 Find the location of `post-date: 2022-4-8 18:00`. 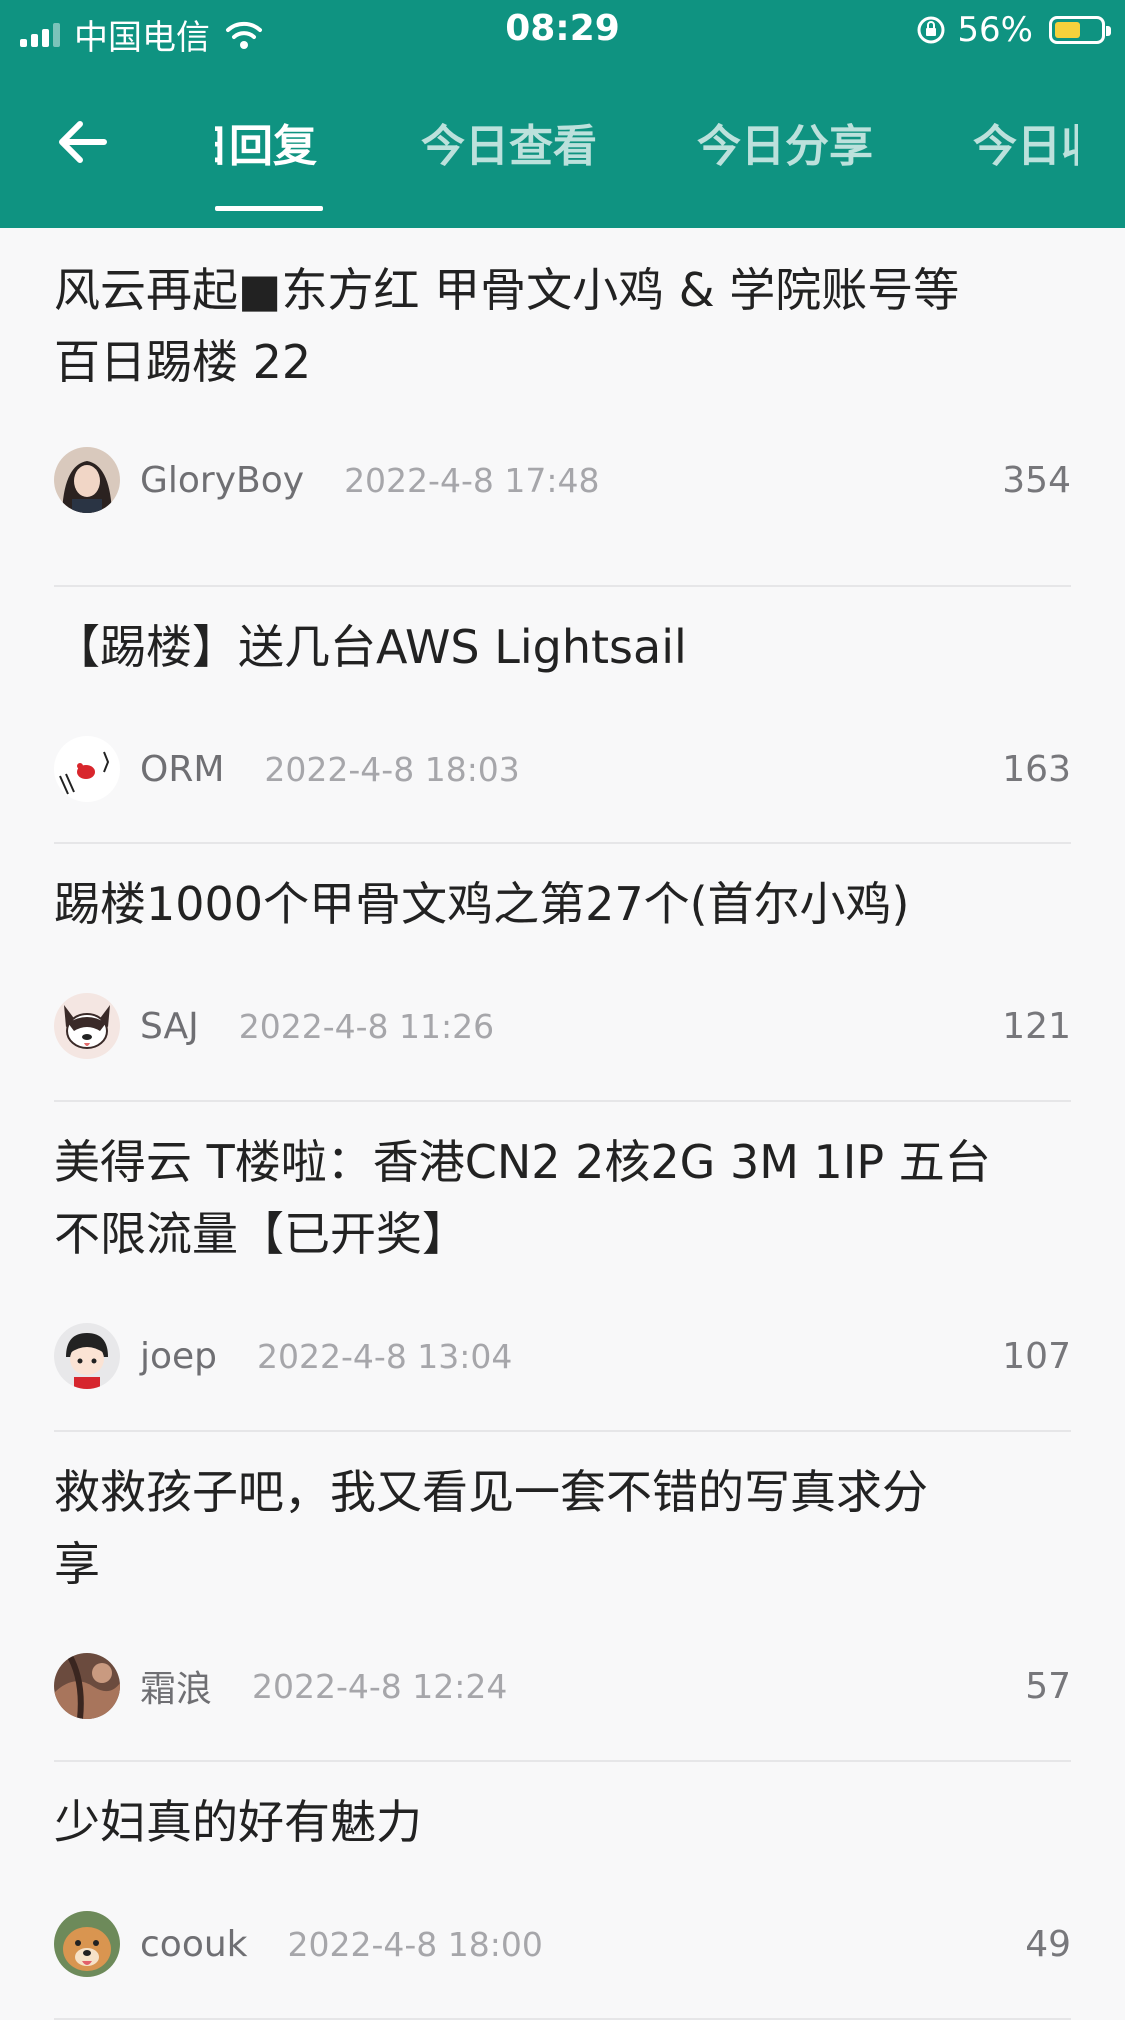

post-date: 2022-4-8 18:00 is located at coordinates (415, 1944).